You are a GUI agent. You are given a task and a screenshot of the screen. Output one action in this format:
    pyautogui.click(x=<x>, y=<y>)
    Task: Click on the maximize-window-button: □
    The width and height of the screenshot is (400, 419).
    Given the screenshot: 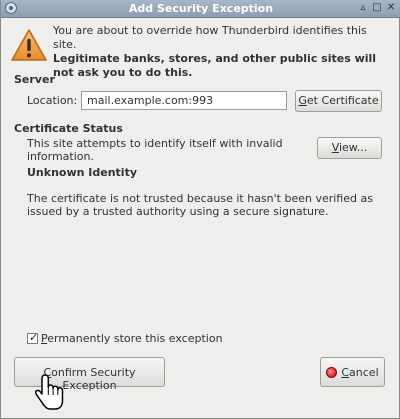 What is the action you would take?
    pyautogui.click(x=377, y=8)
    